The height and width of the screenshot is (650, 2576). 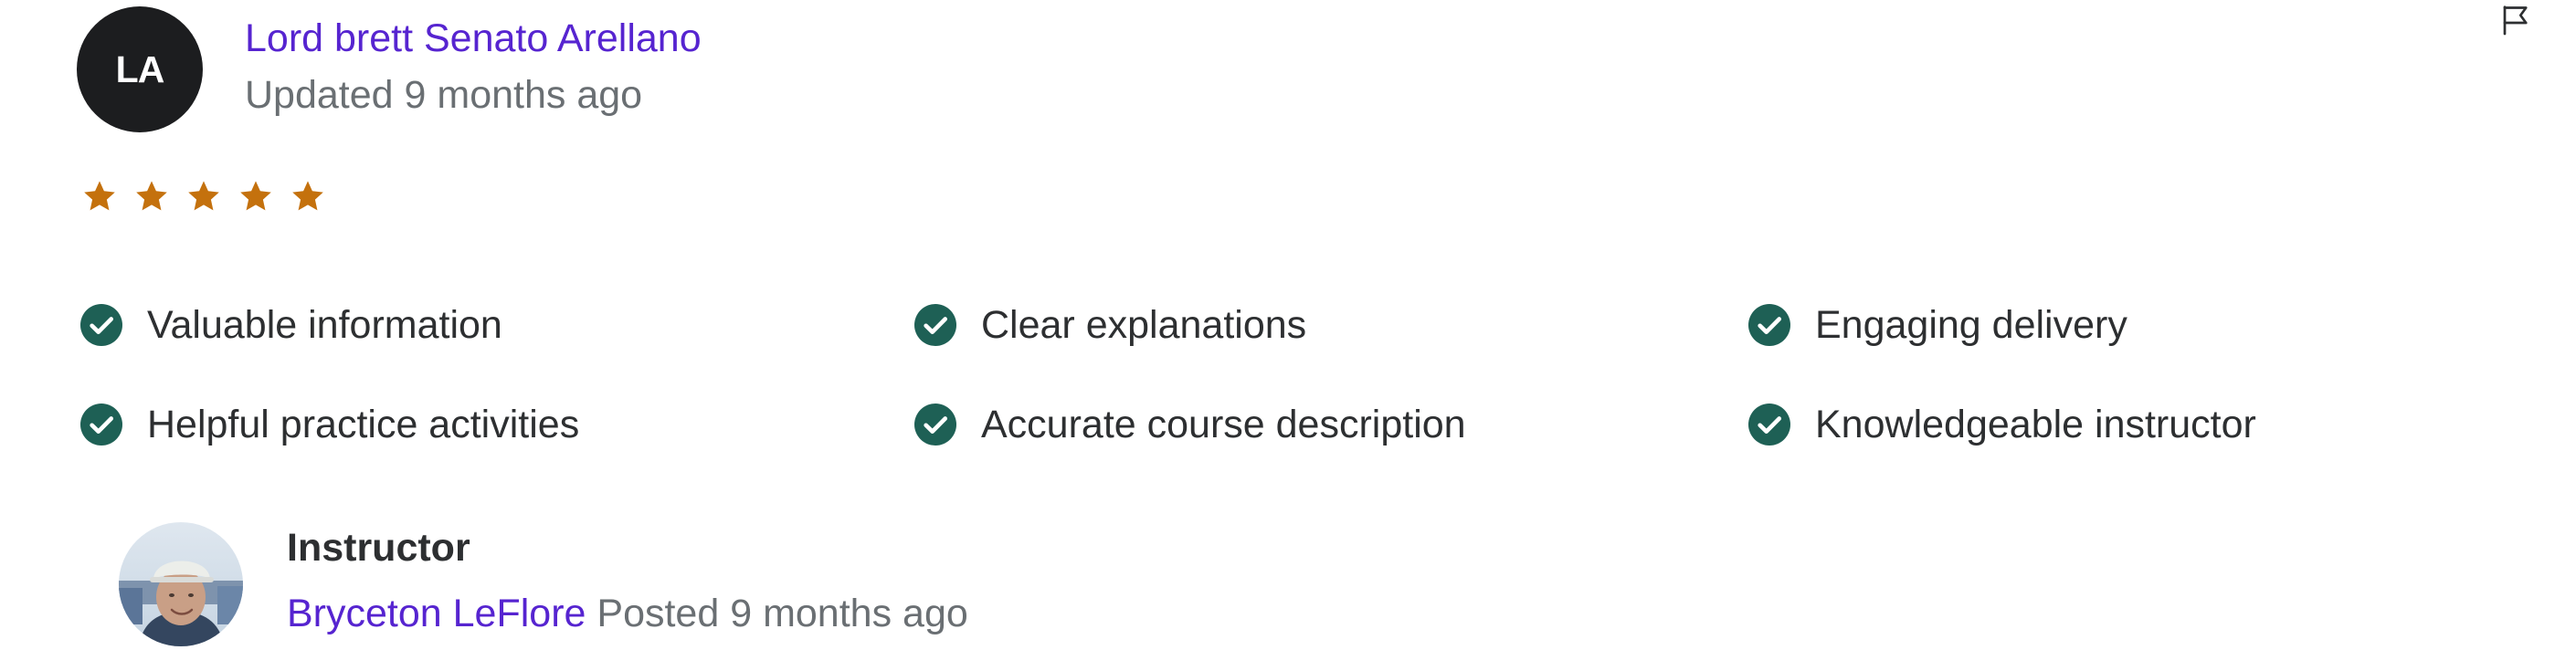 What do you see at coordinates (444, 95) in the screenshot?
I see `review-updated-time: Updated 9 months ago` at bounding box center [444, 95].